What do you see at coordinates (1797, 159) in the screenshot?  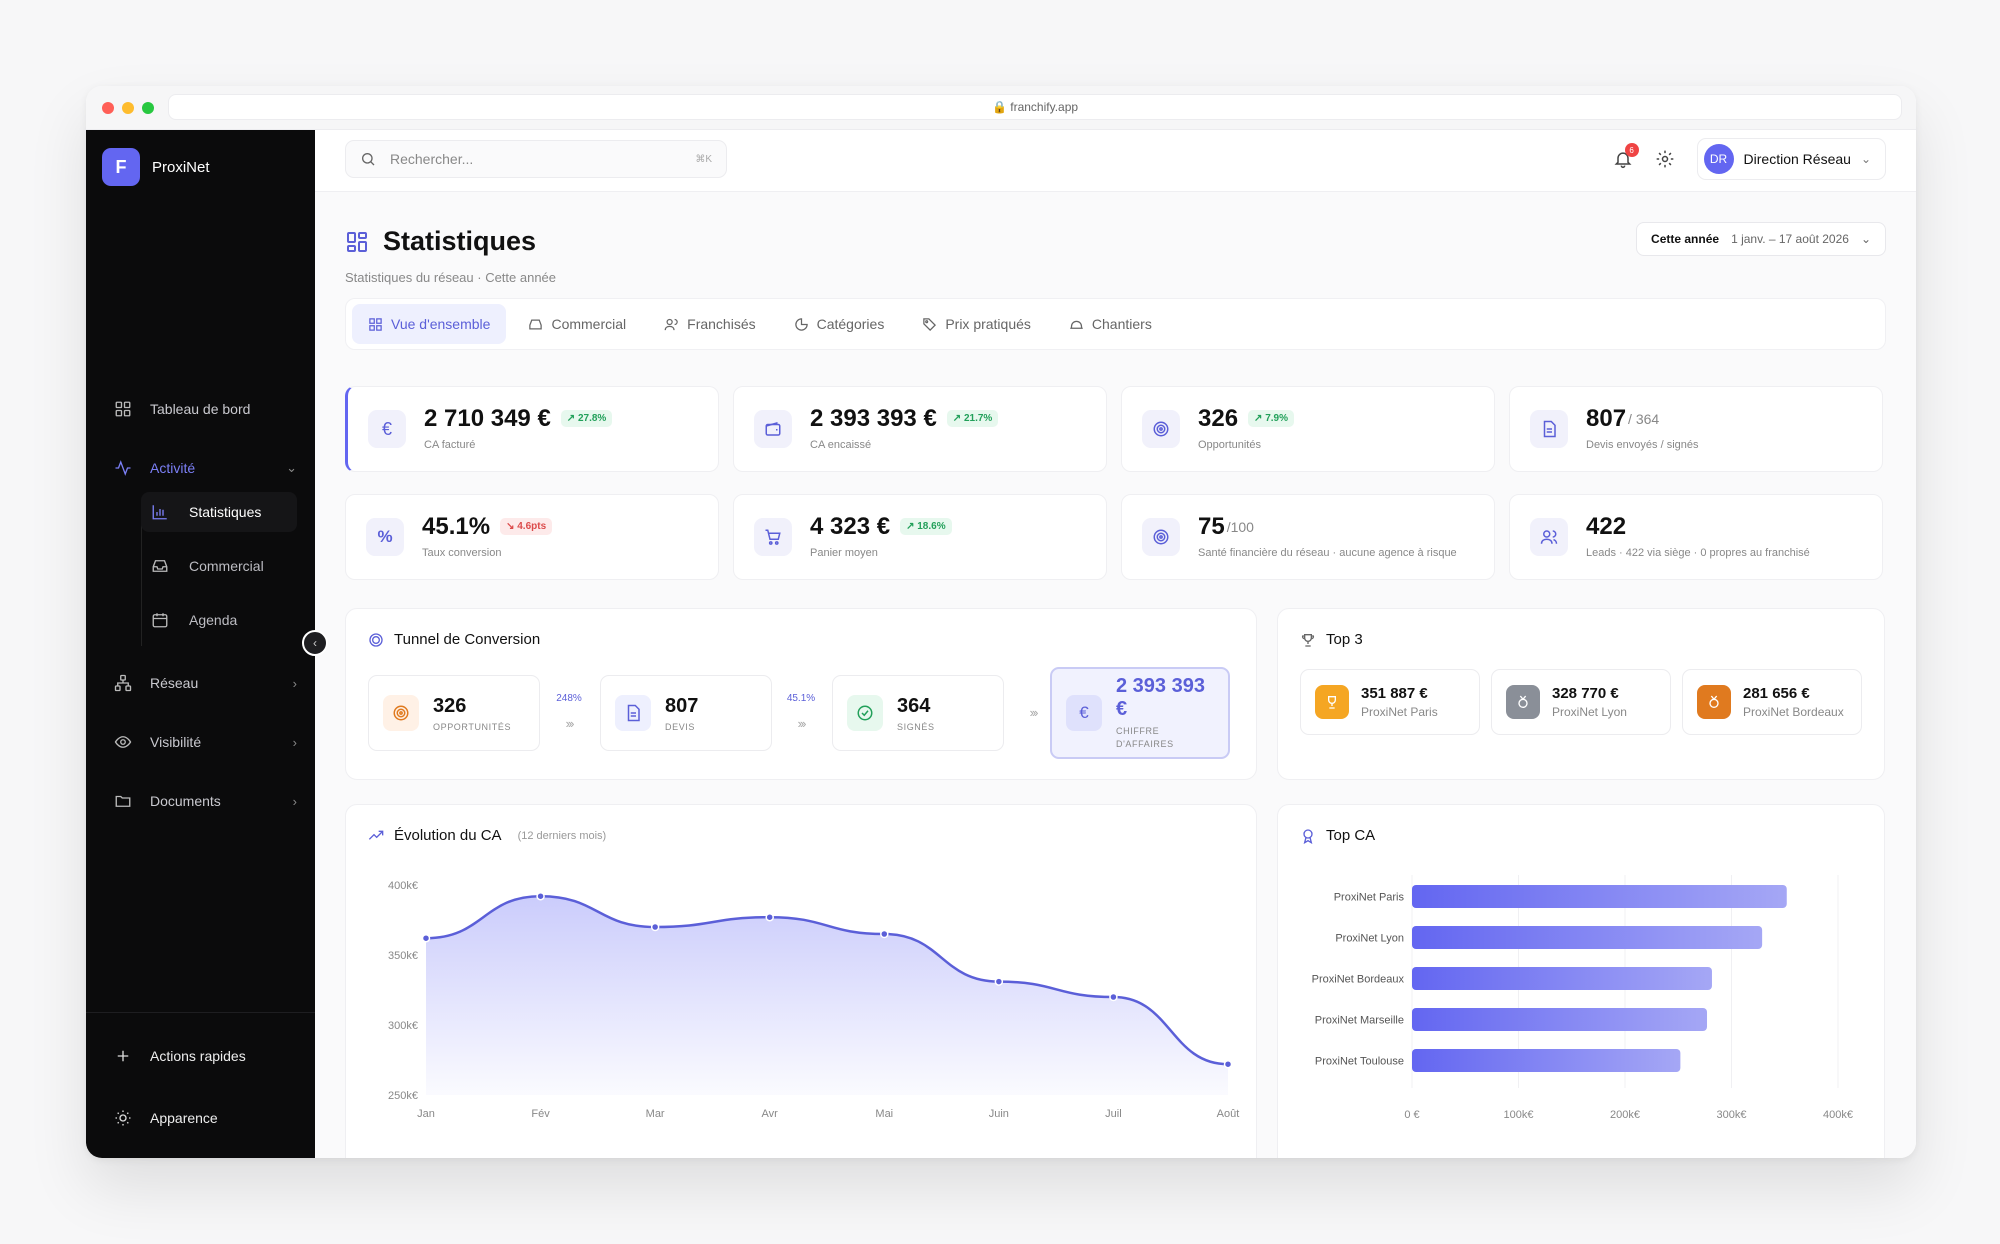 I see `user-name: Direction Réseau` at bounding box center [1797, 159].